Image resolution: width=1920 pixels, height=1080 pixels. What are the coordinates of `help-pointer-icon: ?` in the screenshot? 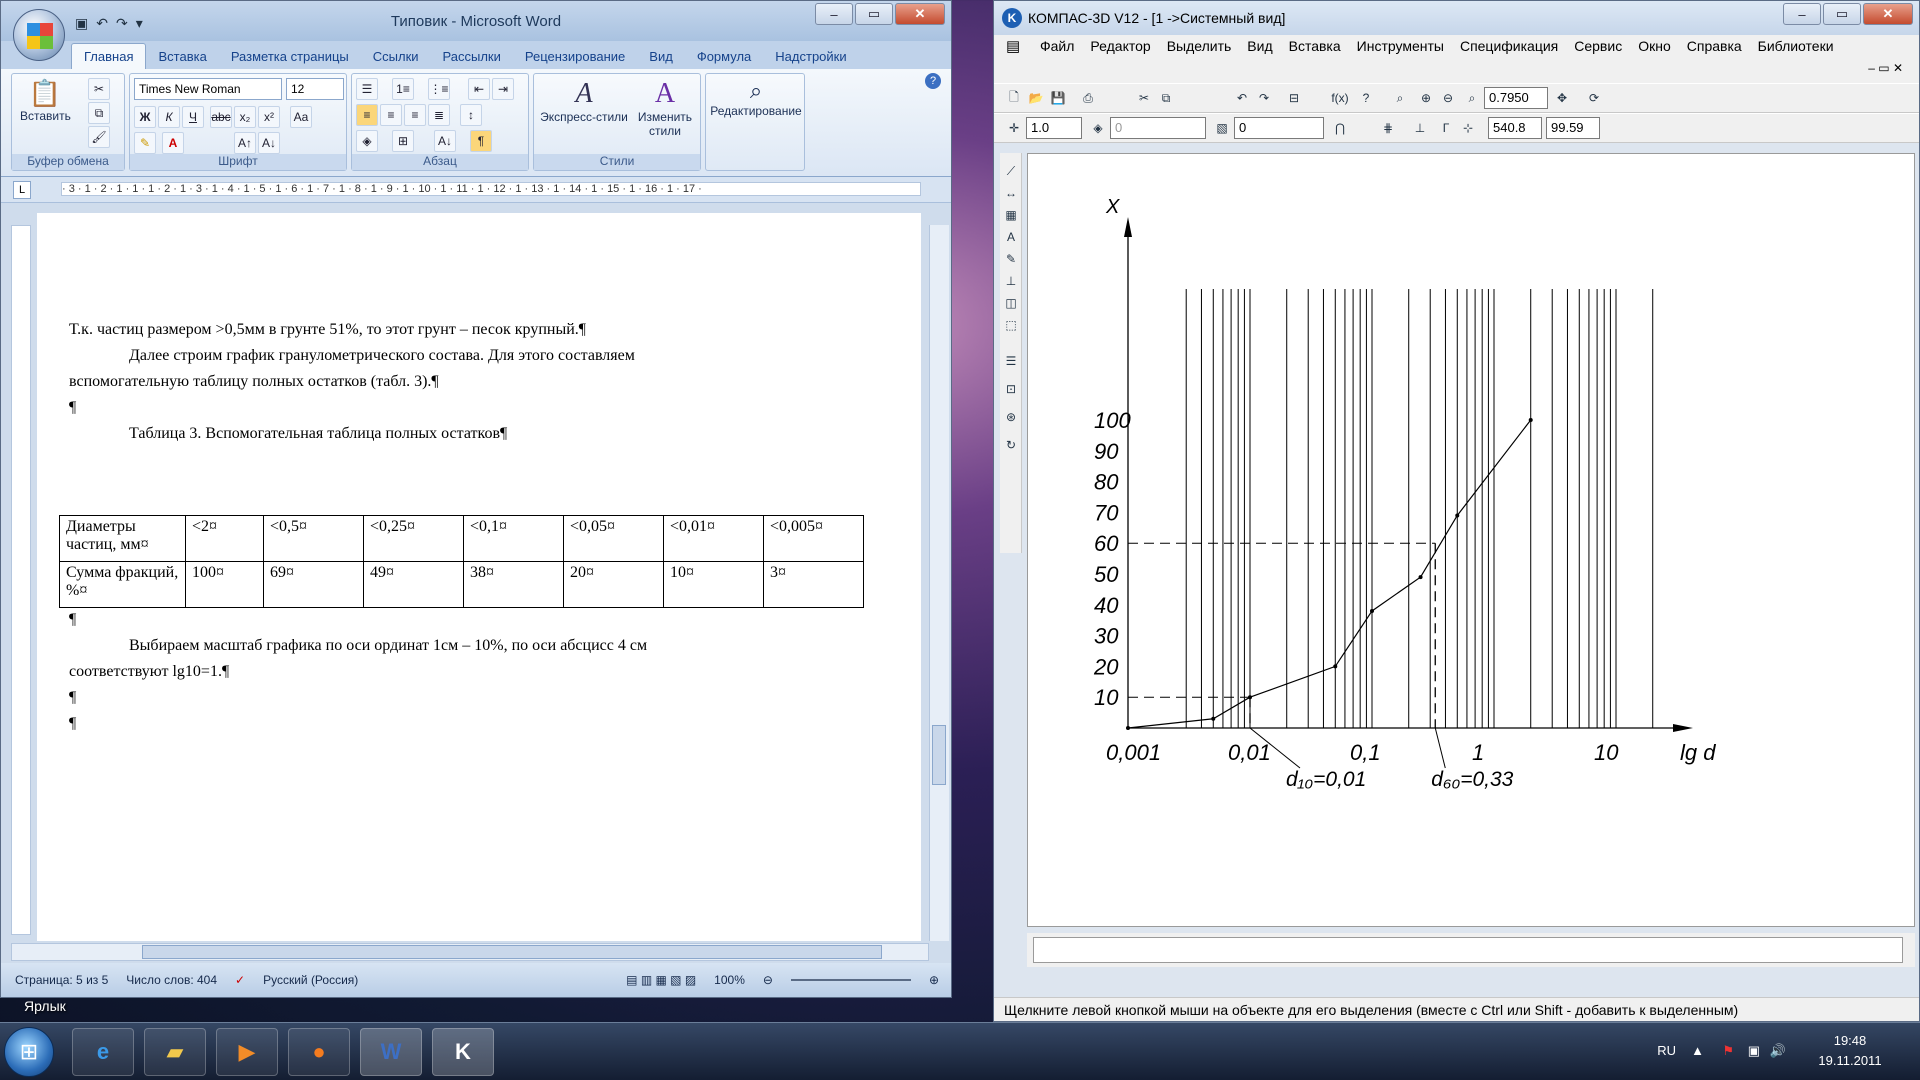 It's located at (1366, 98).